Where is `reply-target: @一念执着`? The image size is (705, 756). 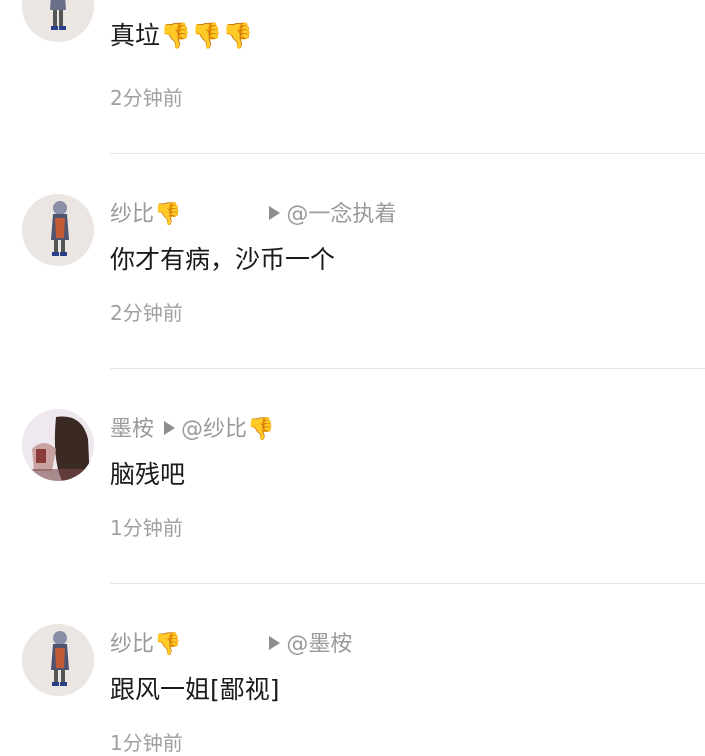 reply-target: @一念执着 is located at coordinates (341, 214).